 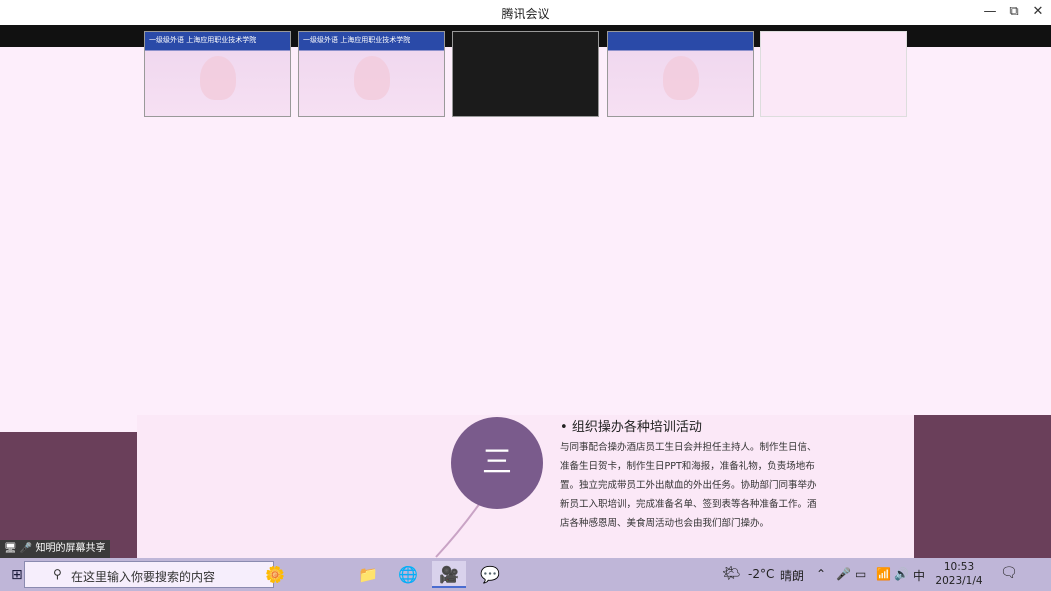 What do you see at coordinates (70, 548) in the screenshot?
I see `screen-share-label: 知明的屏幕共享` at bounding box center [70, 548].